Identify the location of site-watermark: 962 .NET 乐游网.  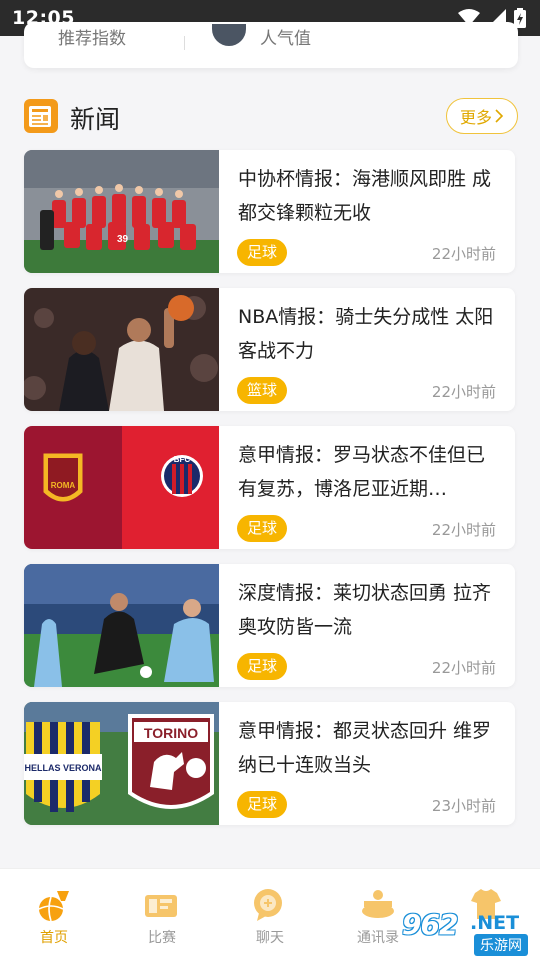
(468, 932).